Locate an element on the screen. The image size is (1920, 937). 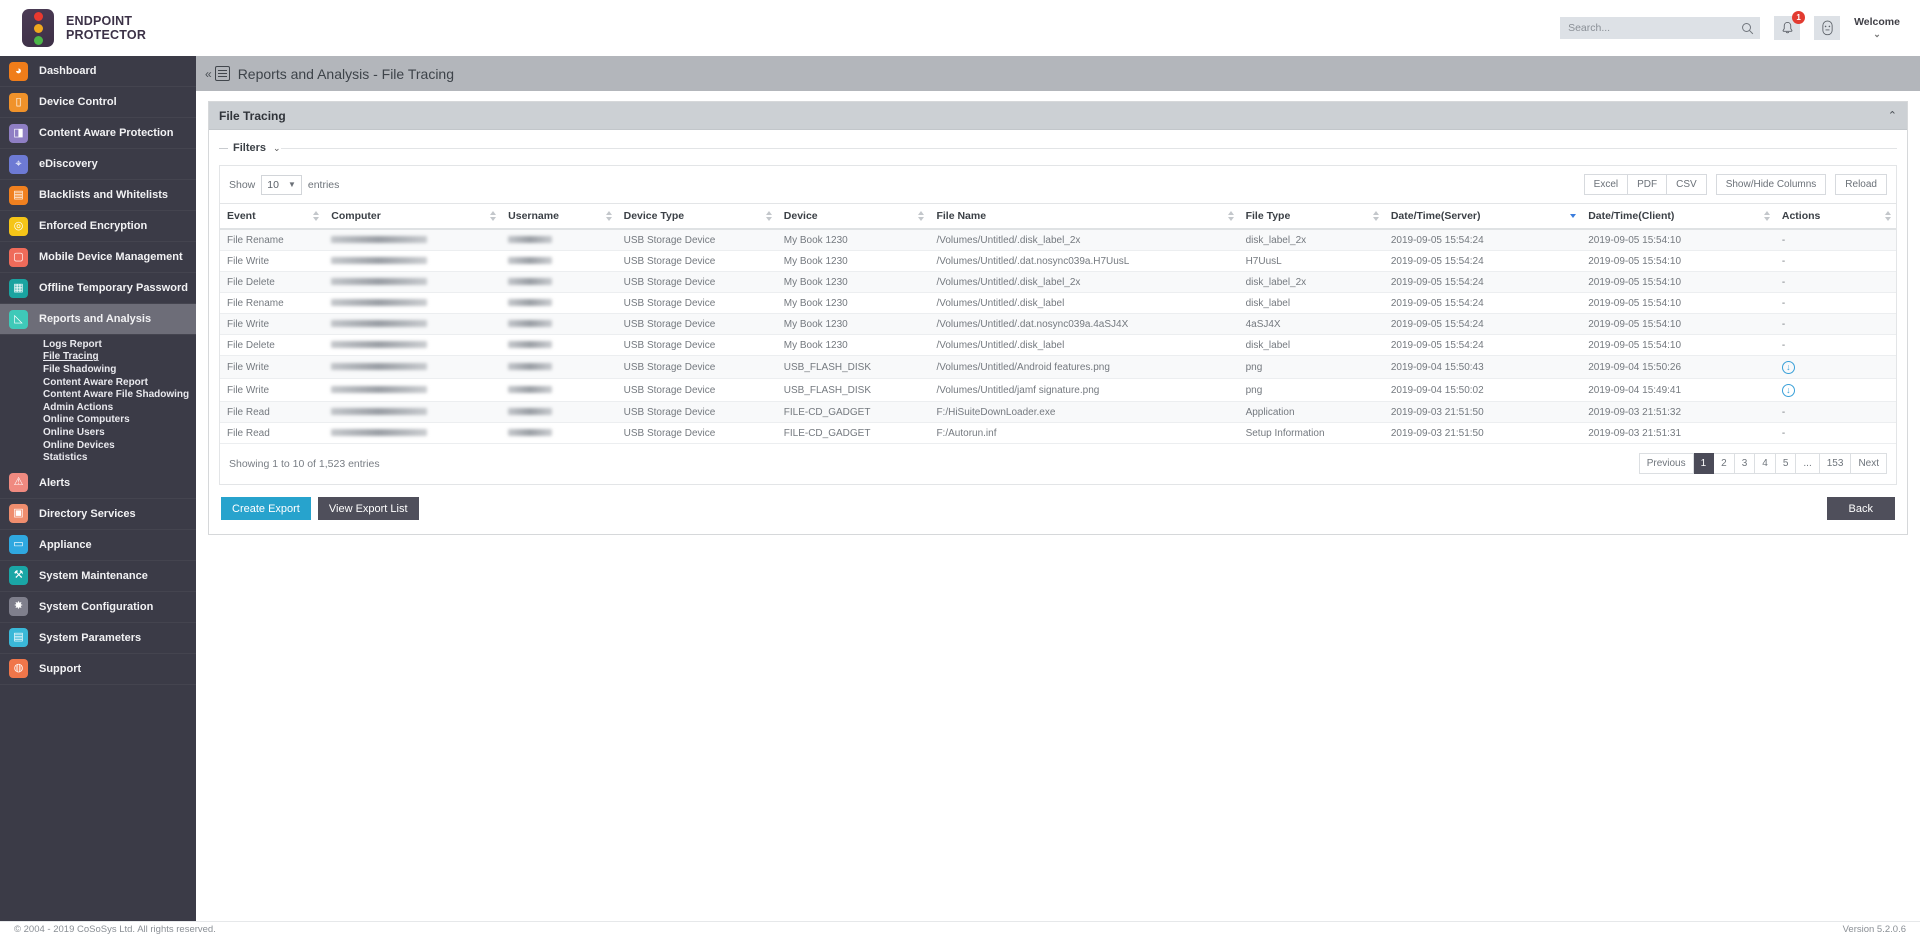
sidebar-item-support: ◍ Support is located at coordinates (98, 669).